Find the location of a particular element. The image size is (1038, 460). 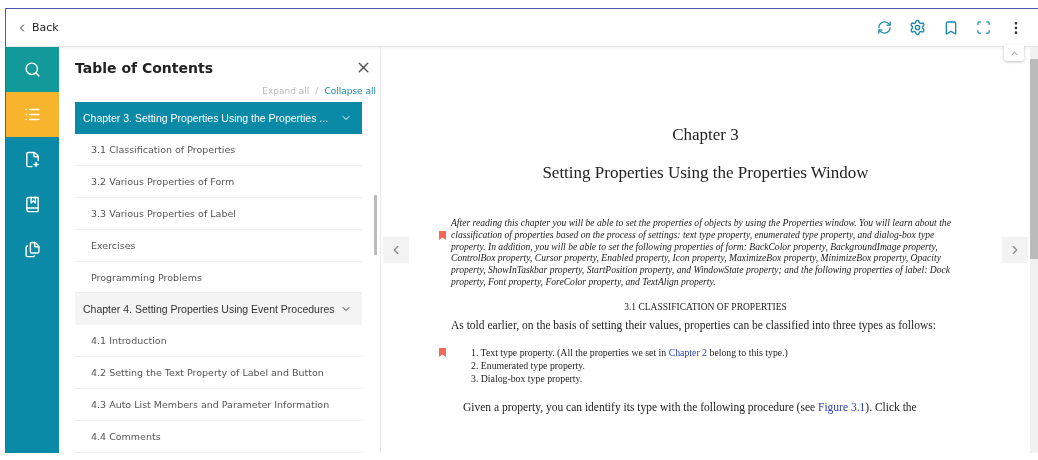

section-item: 3.2 Various Properties of Form is located at coordinates (218, 181).